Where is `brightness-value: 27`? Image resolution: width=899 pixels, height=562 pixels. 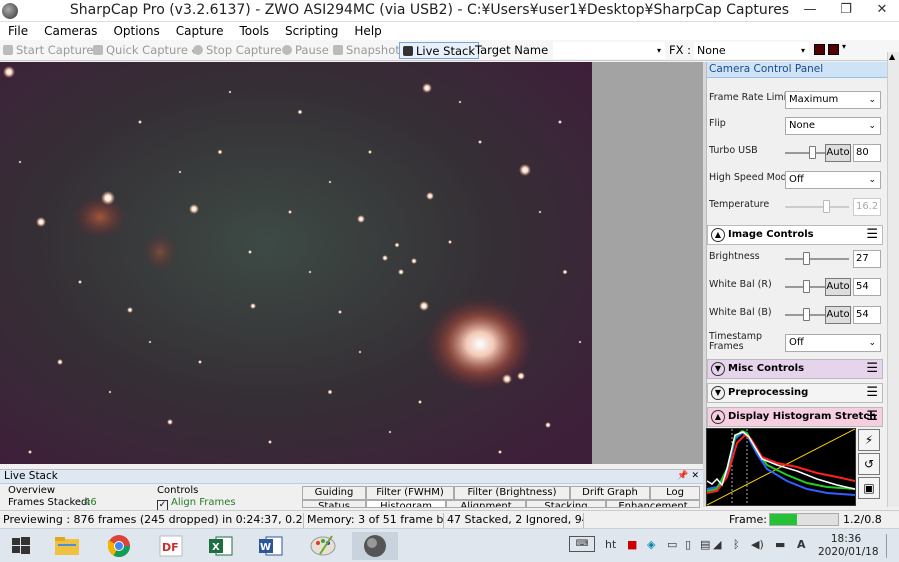
brightness-value: 27 is located at coordinates (867, 259).